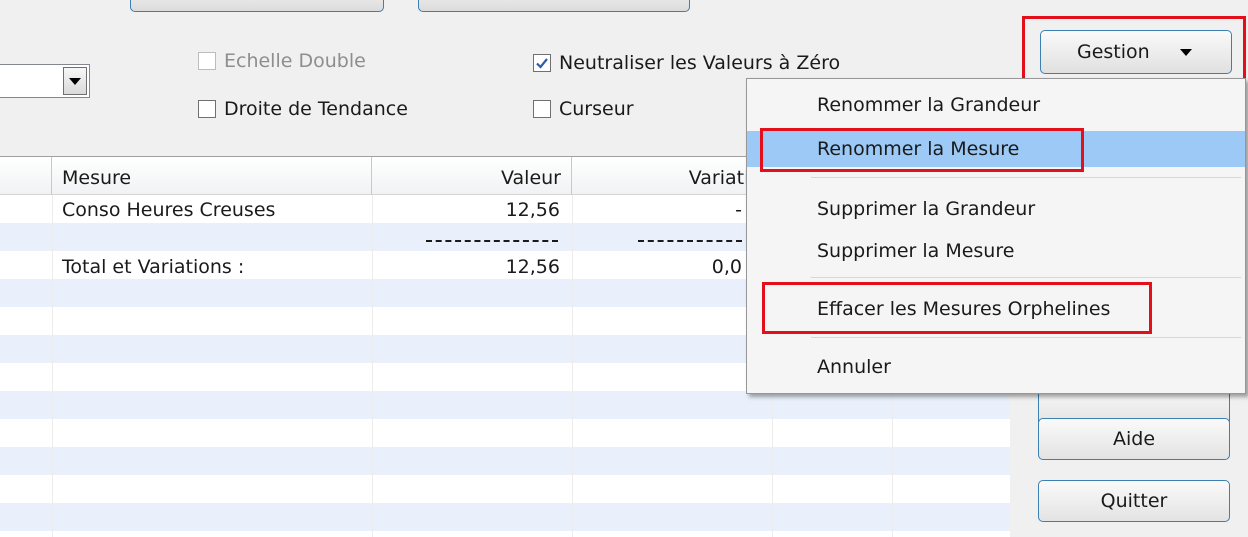 Image resolution: width=1248 pixels, height=537 pixels. What do you see at coordinates (257, 6) in the screenshot?
I see `top-button-left` at bounding box center [257, 6].